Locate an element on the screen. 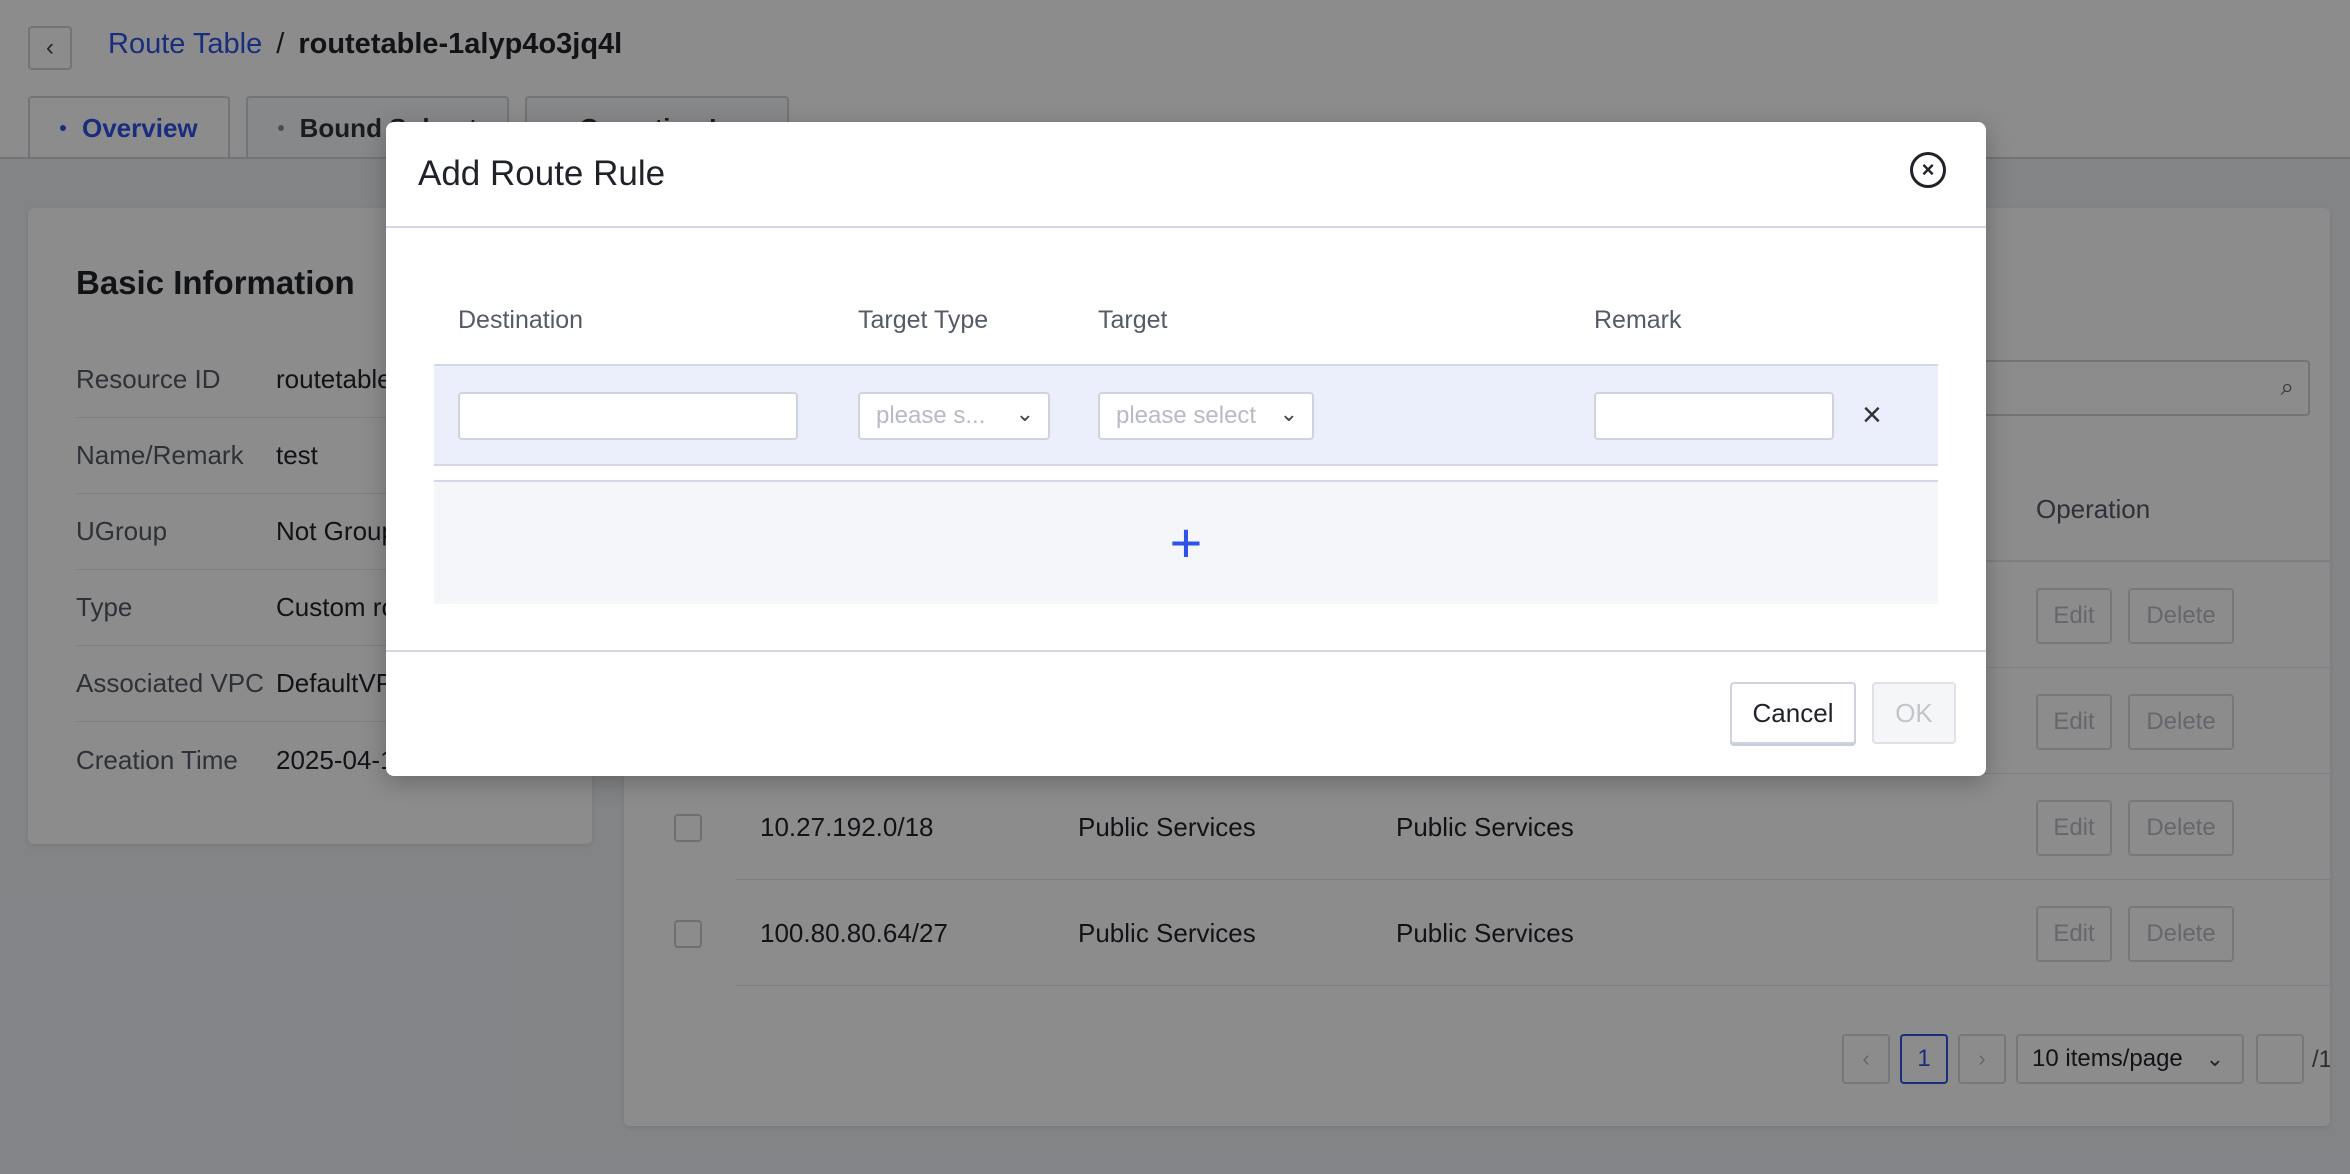  remove-row-icon: × is located at coordinates (1872, 415).